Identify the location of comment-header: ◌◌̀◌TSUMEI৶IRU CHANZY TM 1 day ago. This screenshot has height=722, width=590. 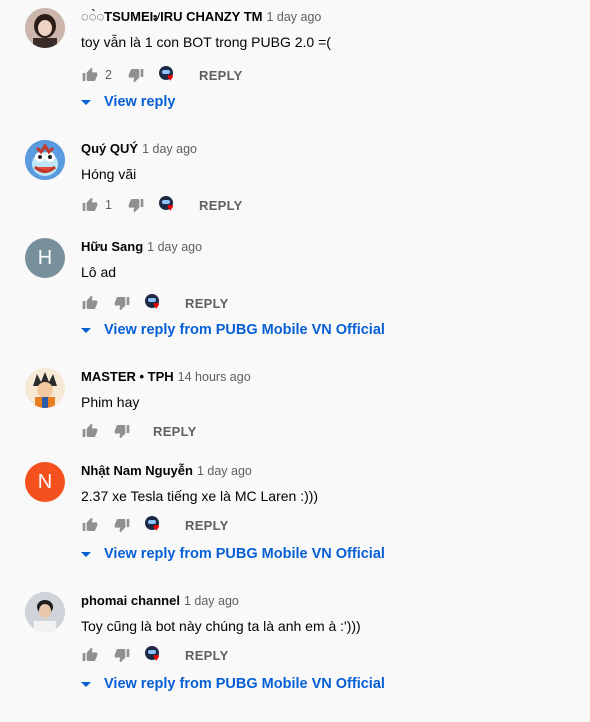
(201, 17).